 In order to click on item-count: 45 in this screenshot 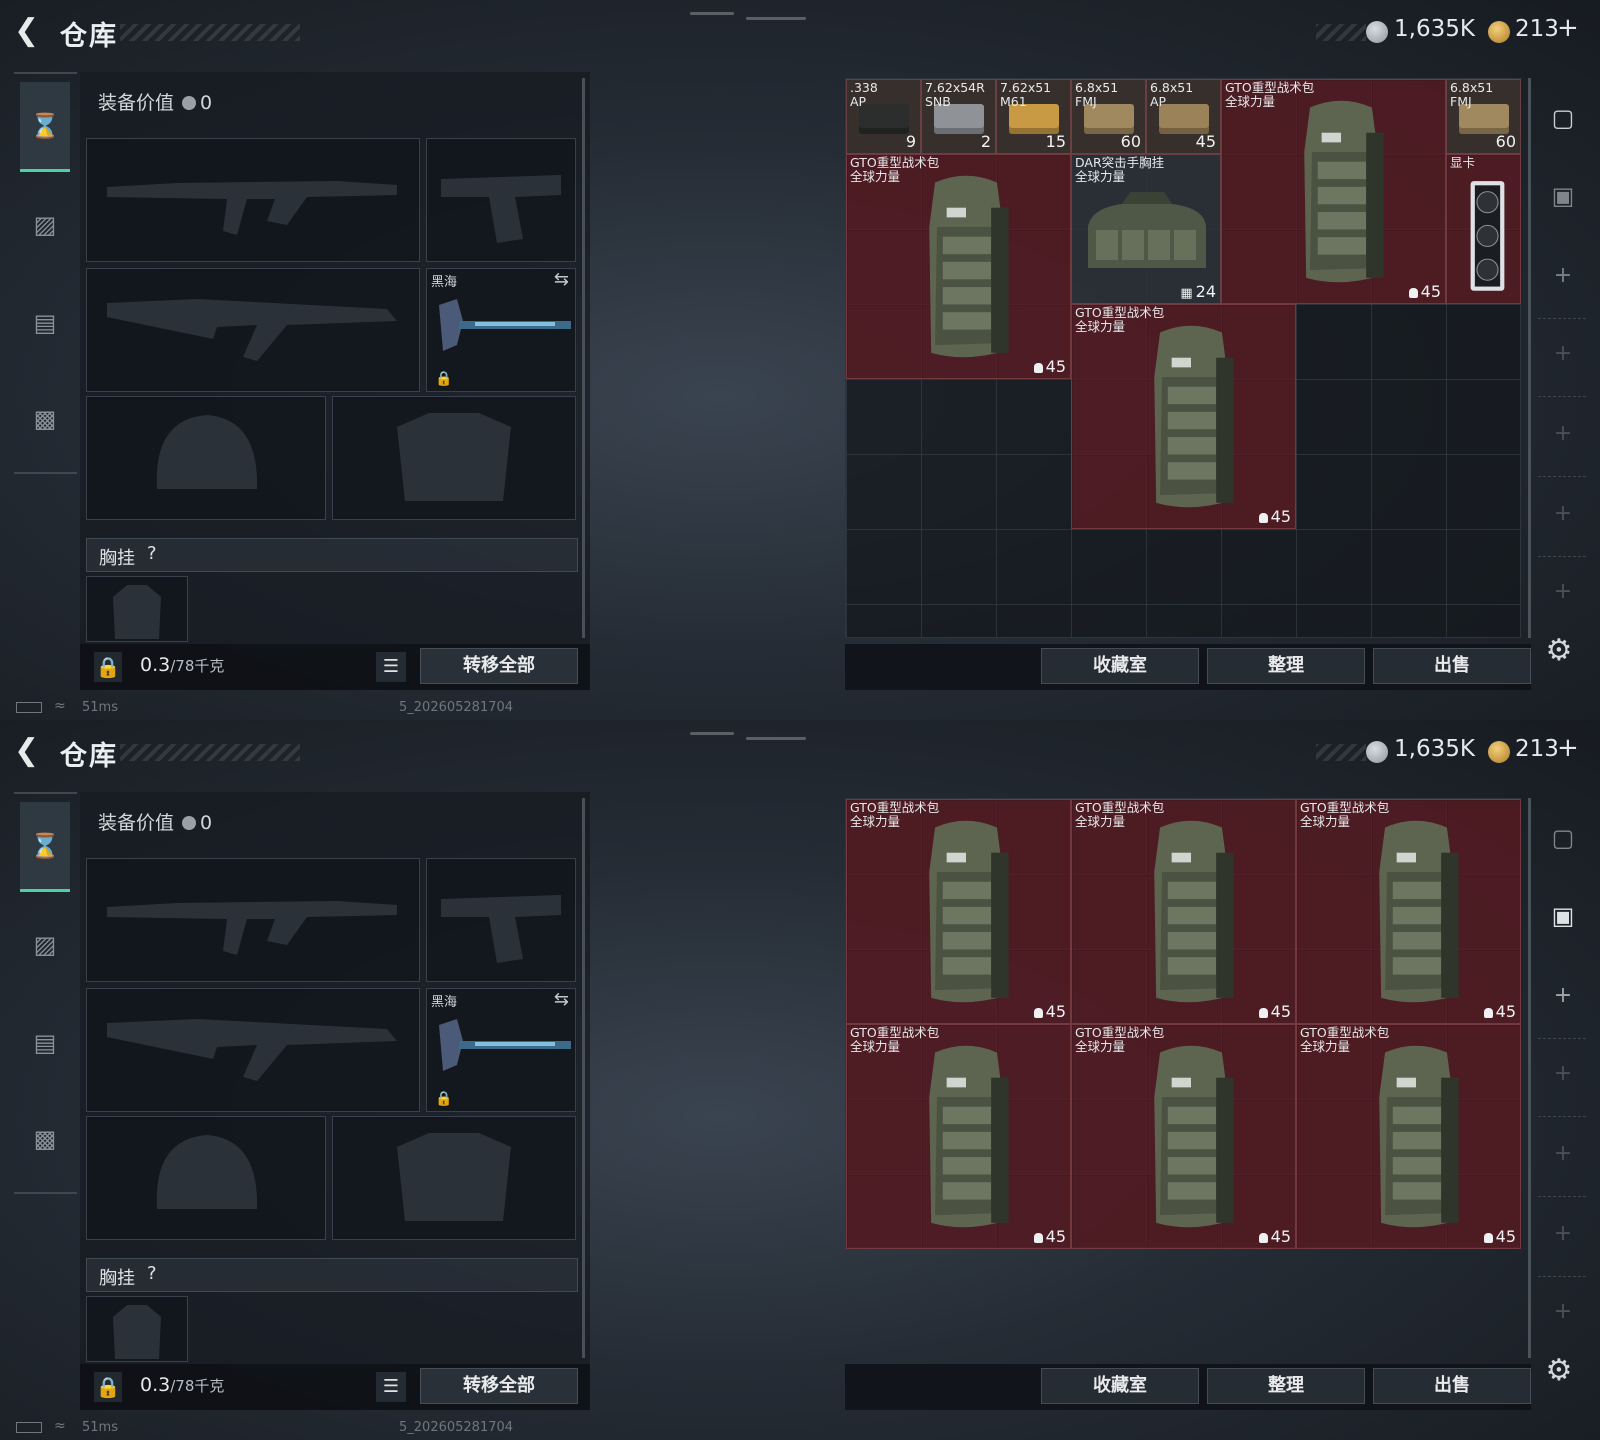, I will do `click(1499, 1236)`.